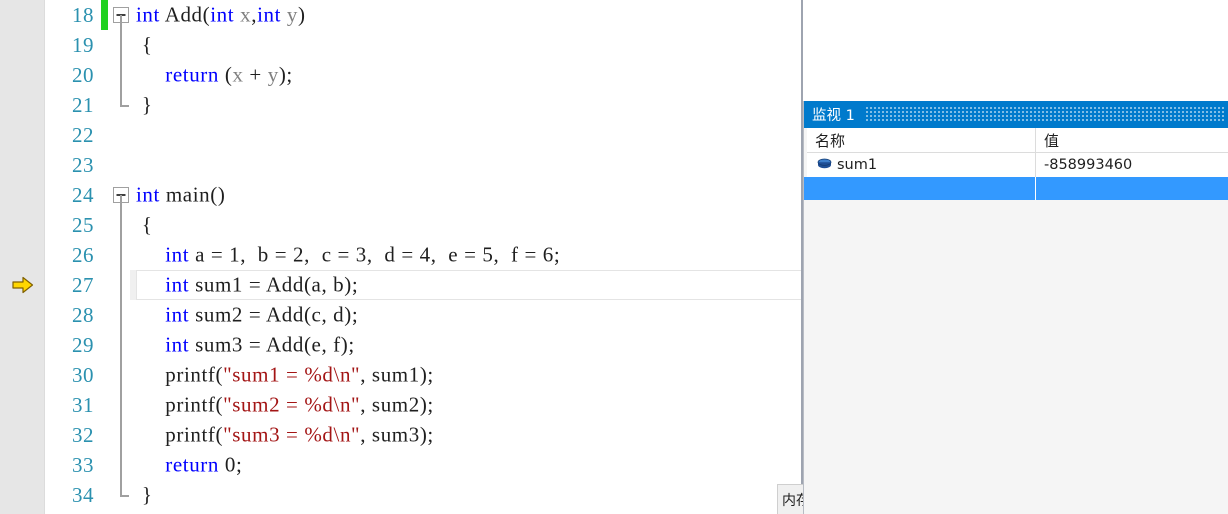 This screenshot has height=514, width=1228. Describe the element at coordinates (926, 188) in the screenshot. I see `watch-cell-name` at that location.